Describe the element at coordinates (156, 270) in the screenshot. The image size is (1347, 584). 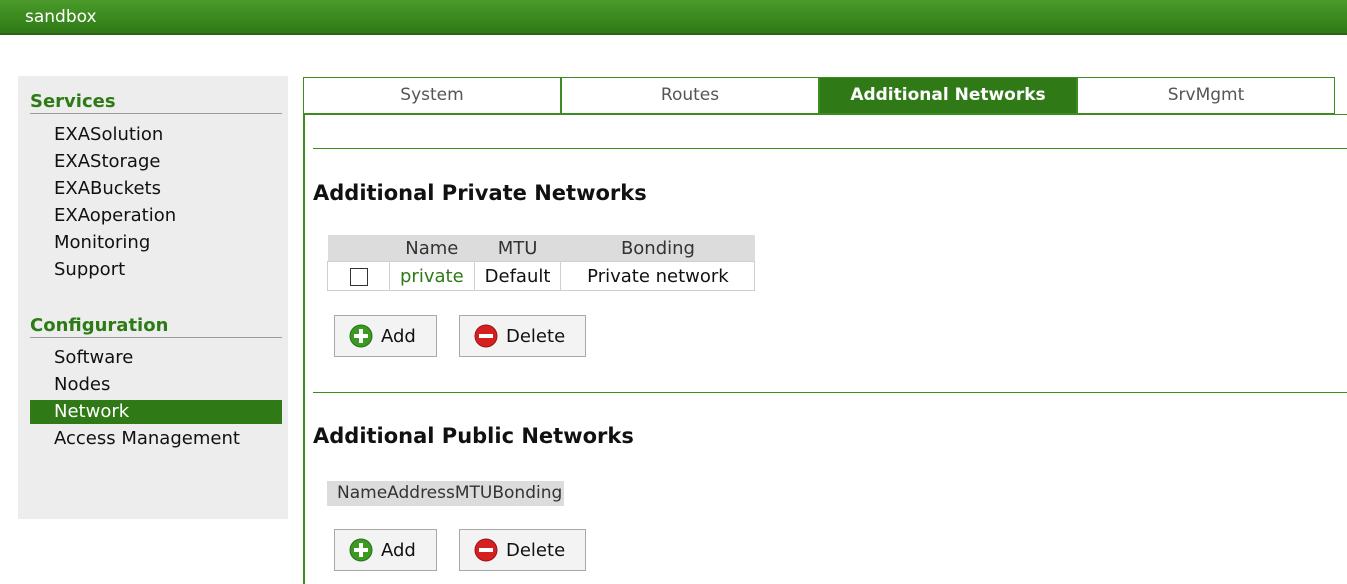
I see `sidebar-item-support: Support` at that location.